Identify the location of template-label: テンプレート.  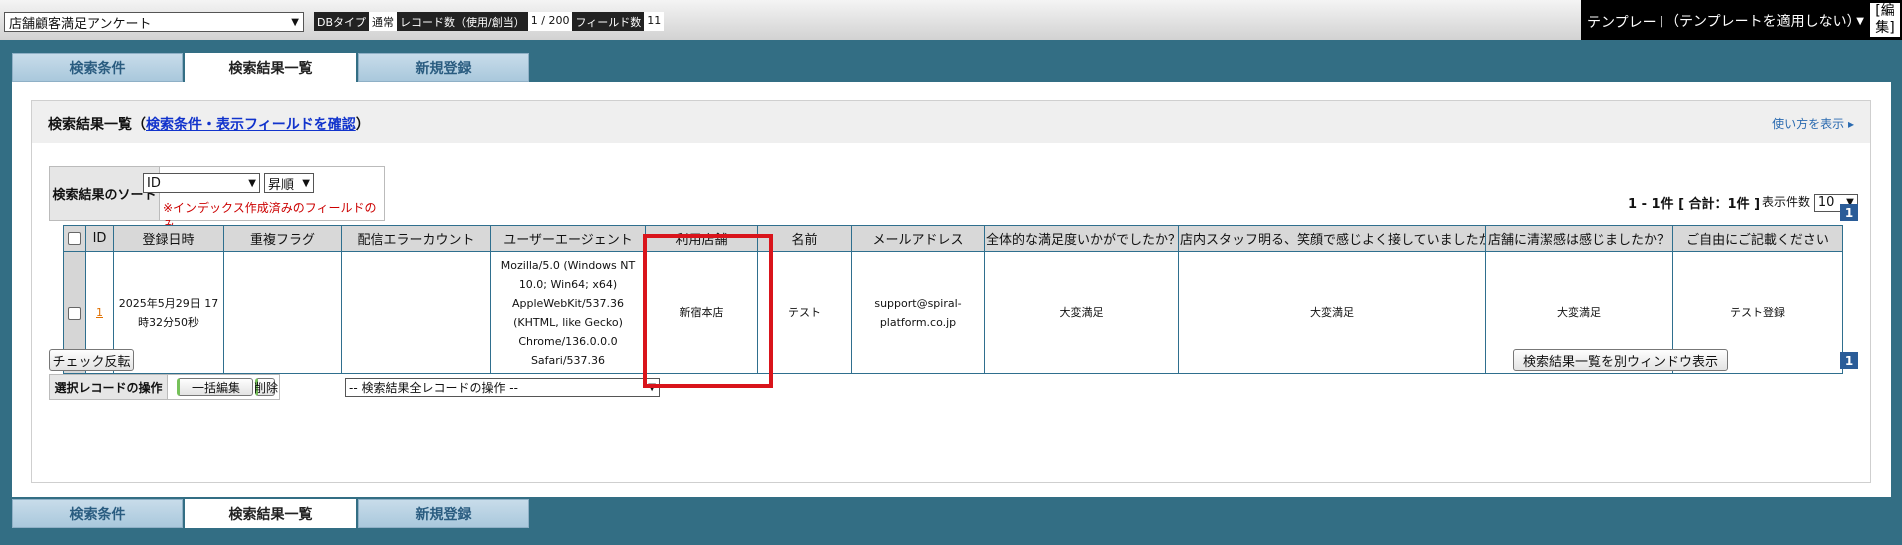
(1629, 23).